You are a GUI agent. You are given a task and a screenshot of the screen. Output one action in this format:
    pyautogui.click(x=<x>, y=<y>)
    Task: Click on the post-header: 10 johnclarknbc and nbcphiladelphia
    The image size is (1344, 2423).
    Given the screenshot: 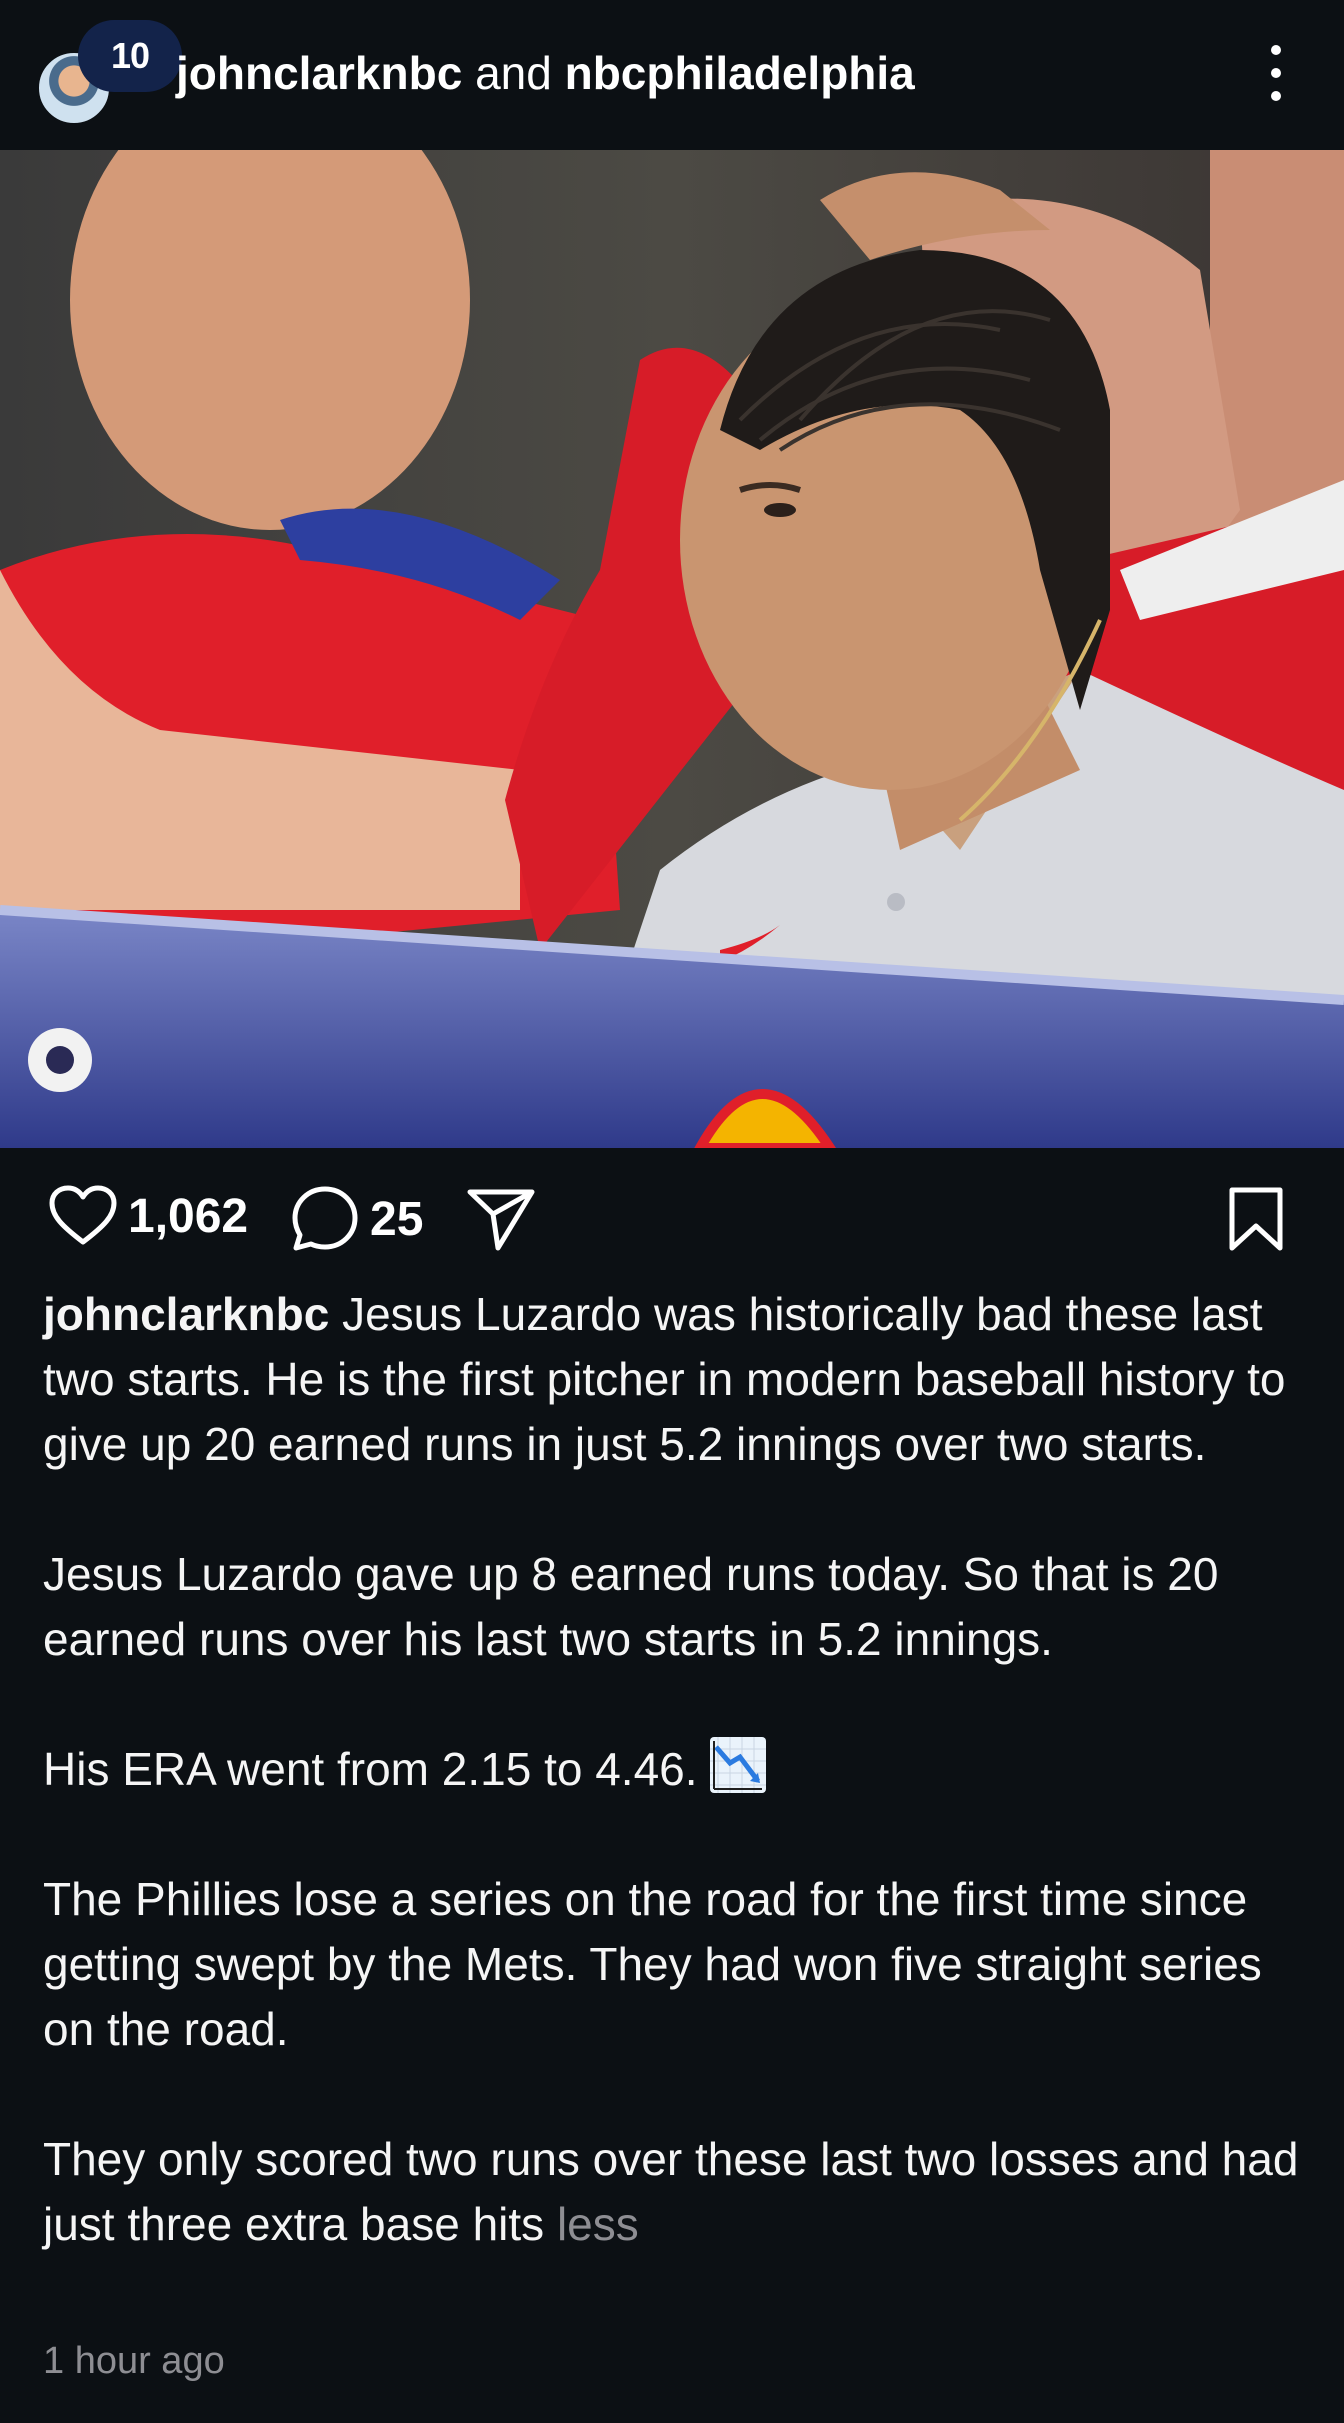 What is the action you would take?
    pyautogui.click(x=672, y=75)
    